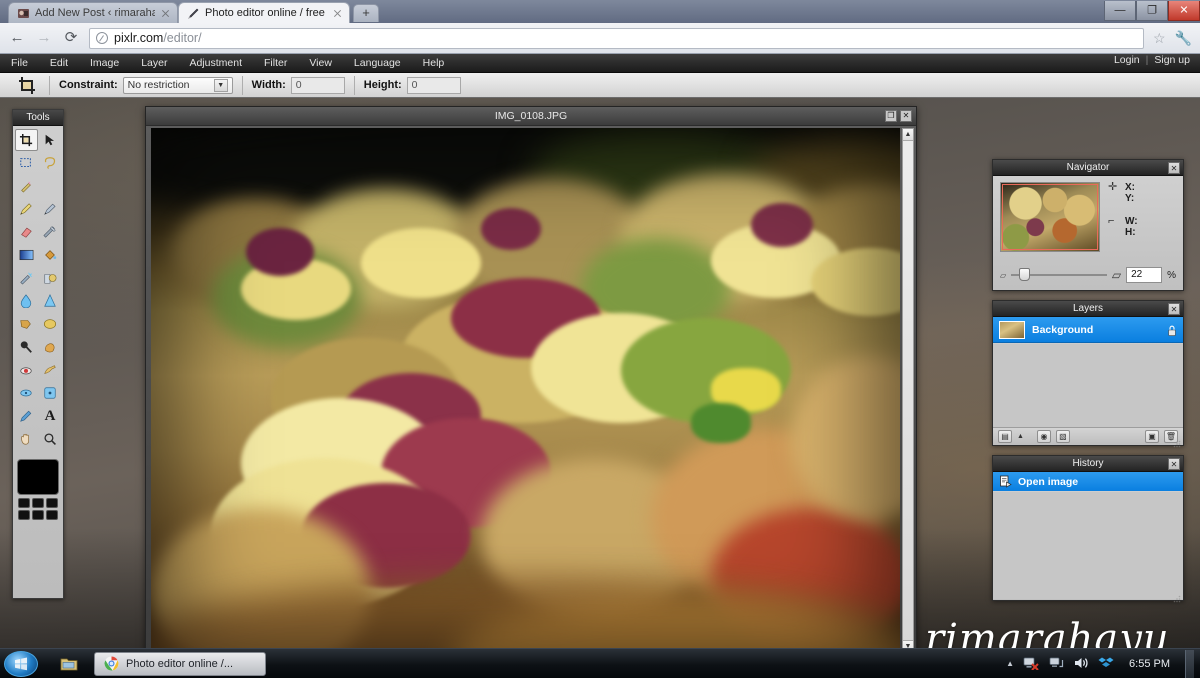 The width and height of the screenshot is (1200, 678). I want to click on tool-replace-color, so click(26, 278).